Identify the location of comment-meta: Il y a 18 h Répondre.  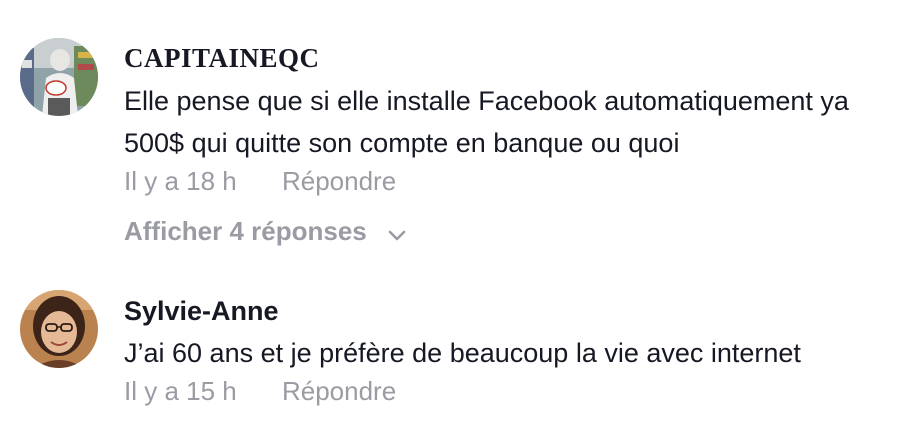
(260, 181).